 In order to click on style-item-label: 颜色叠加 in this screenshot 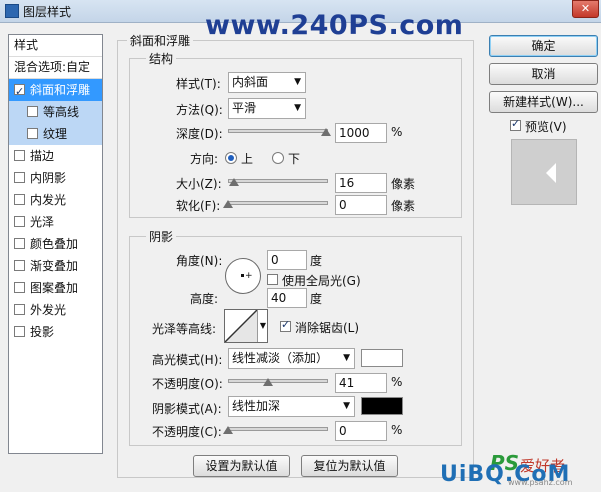, I will do `click(54, 244)`.